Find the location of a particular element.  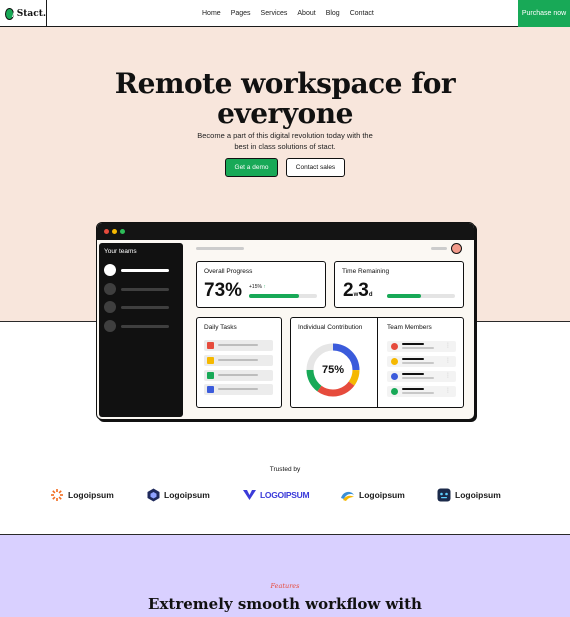

nav-link-contact: Contact is located at coordinates (362, 13).